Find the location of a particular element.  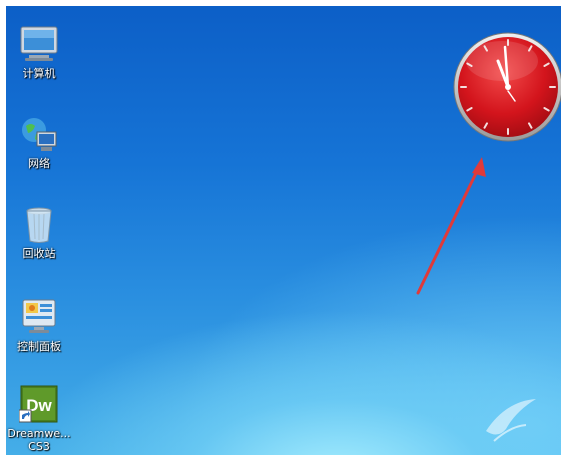

clock-icon is located at coordinates (507, 87).